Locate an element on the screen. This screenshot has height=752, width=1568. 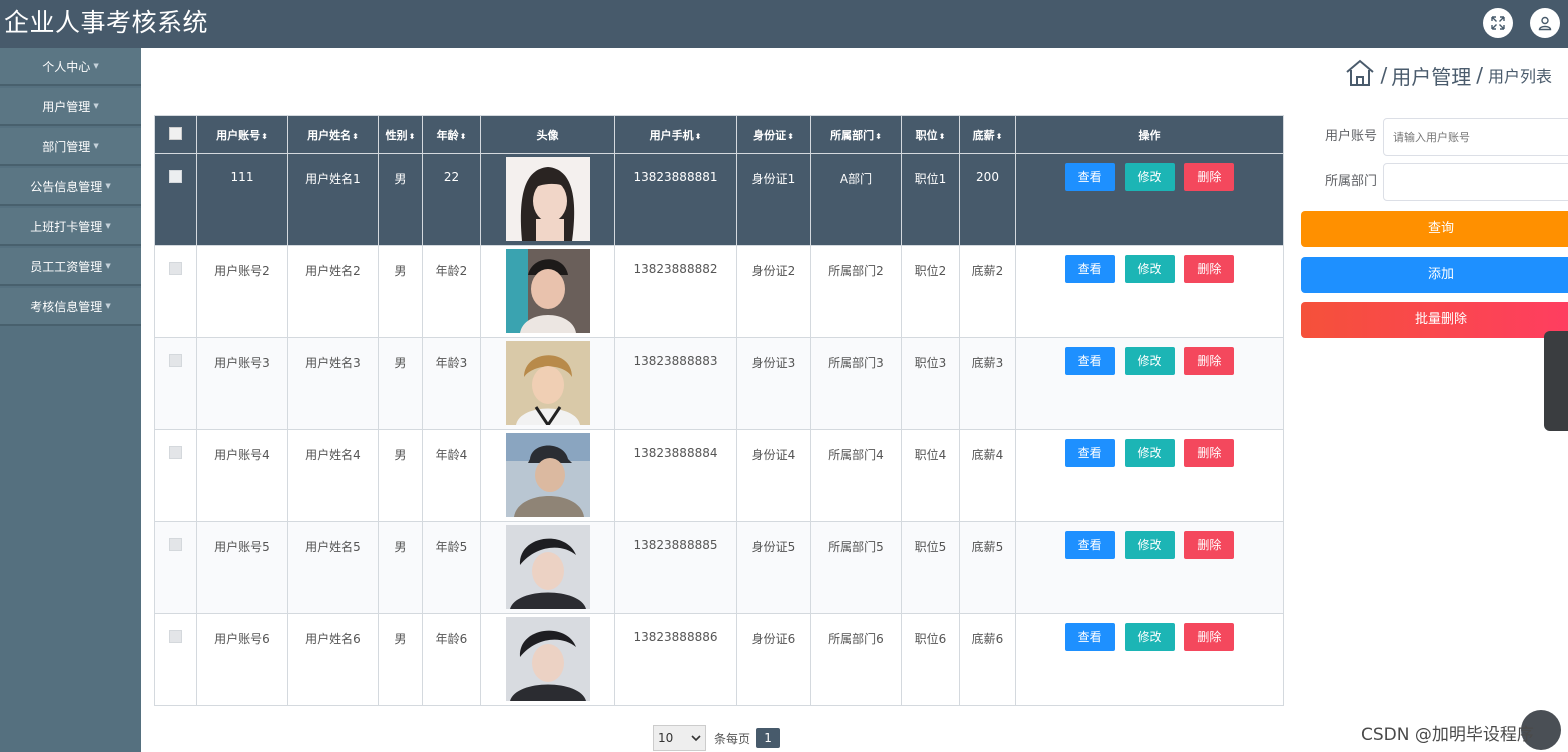
column-header-account: 用户账号⬍ is located at coordinates (242, 134).